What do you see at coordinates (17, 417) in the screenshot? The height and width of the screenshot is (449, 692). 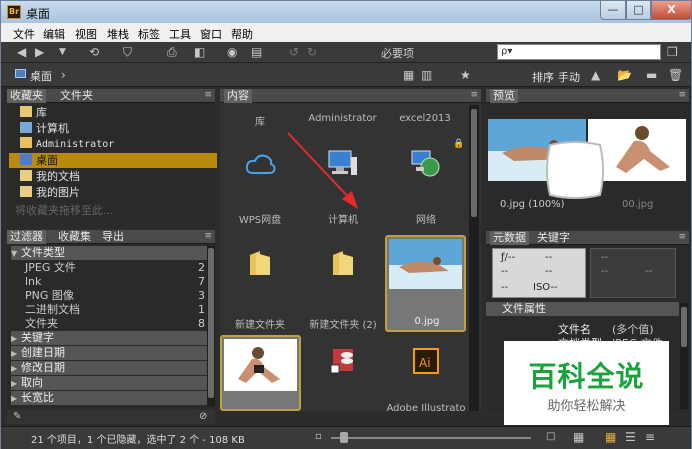 I see `pin-icon: ✎` at bounding box center [17, 417].